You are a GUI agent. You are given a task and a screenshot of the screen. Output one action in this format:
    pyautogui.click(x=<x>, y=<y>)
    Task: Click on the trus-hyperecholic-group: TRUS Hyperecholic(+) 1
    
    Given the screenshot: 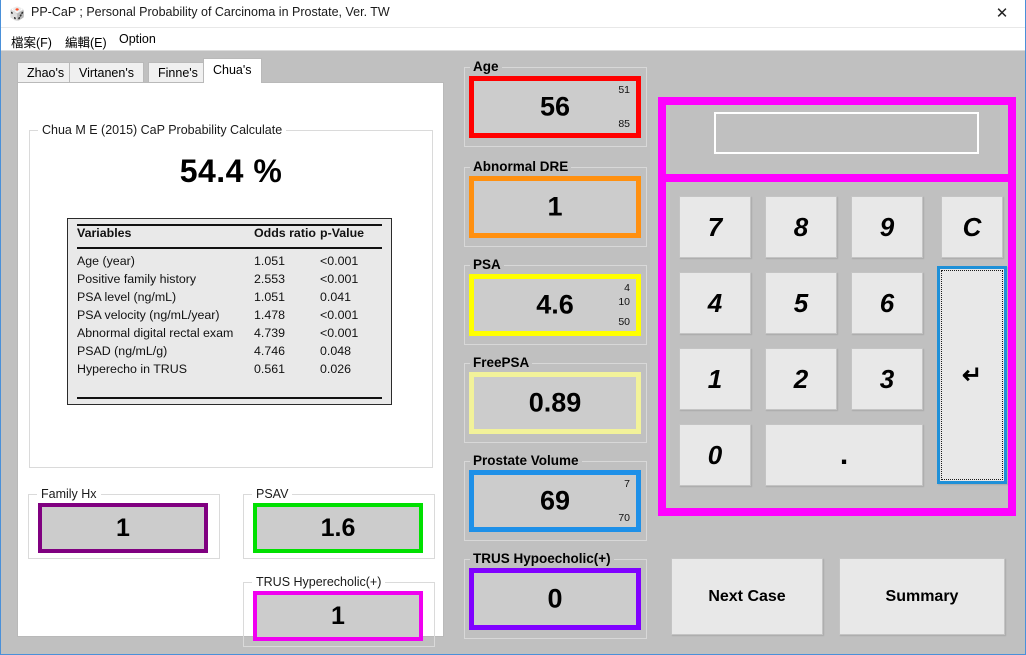 What is the action you would take?
    pyautogui.click(x=339, y=611)
    